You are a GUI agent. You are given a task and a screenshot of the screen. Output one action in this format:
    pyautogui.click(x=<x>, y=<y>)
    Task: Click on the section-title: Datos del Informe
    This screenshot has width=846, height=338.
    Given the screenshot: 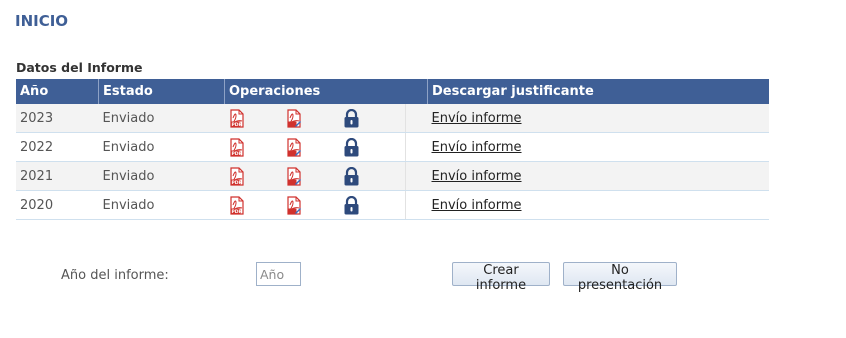 What is the action you would take?
    pyautogui.click(x=79, y=67)
    